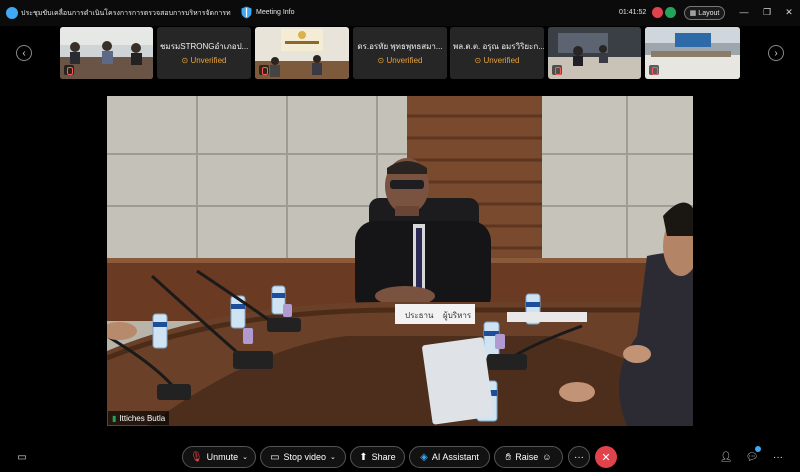 The width and height of the screenshot is (800, 472). Describe the element at coordinates (363, 457) in the screenshot. I see `share-screen-icon: ⬆︎` at that location.